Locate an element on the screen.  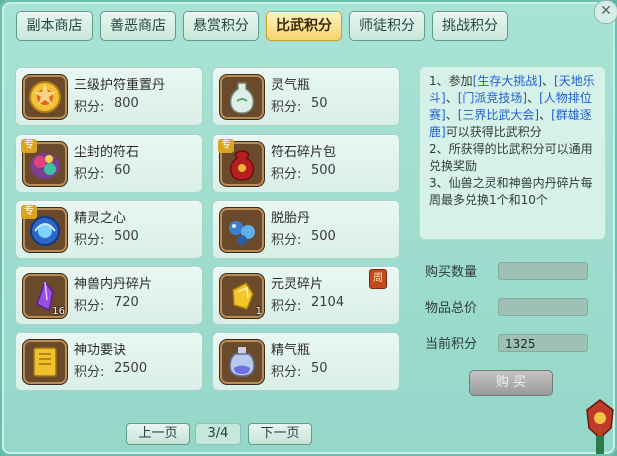
shop-item: 专 精灵之心 积分: 500 is located at coordinates (109, 229).